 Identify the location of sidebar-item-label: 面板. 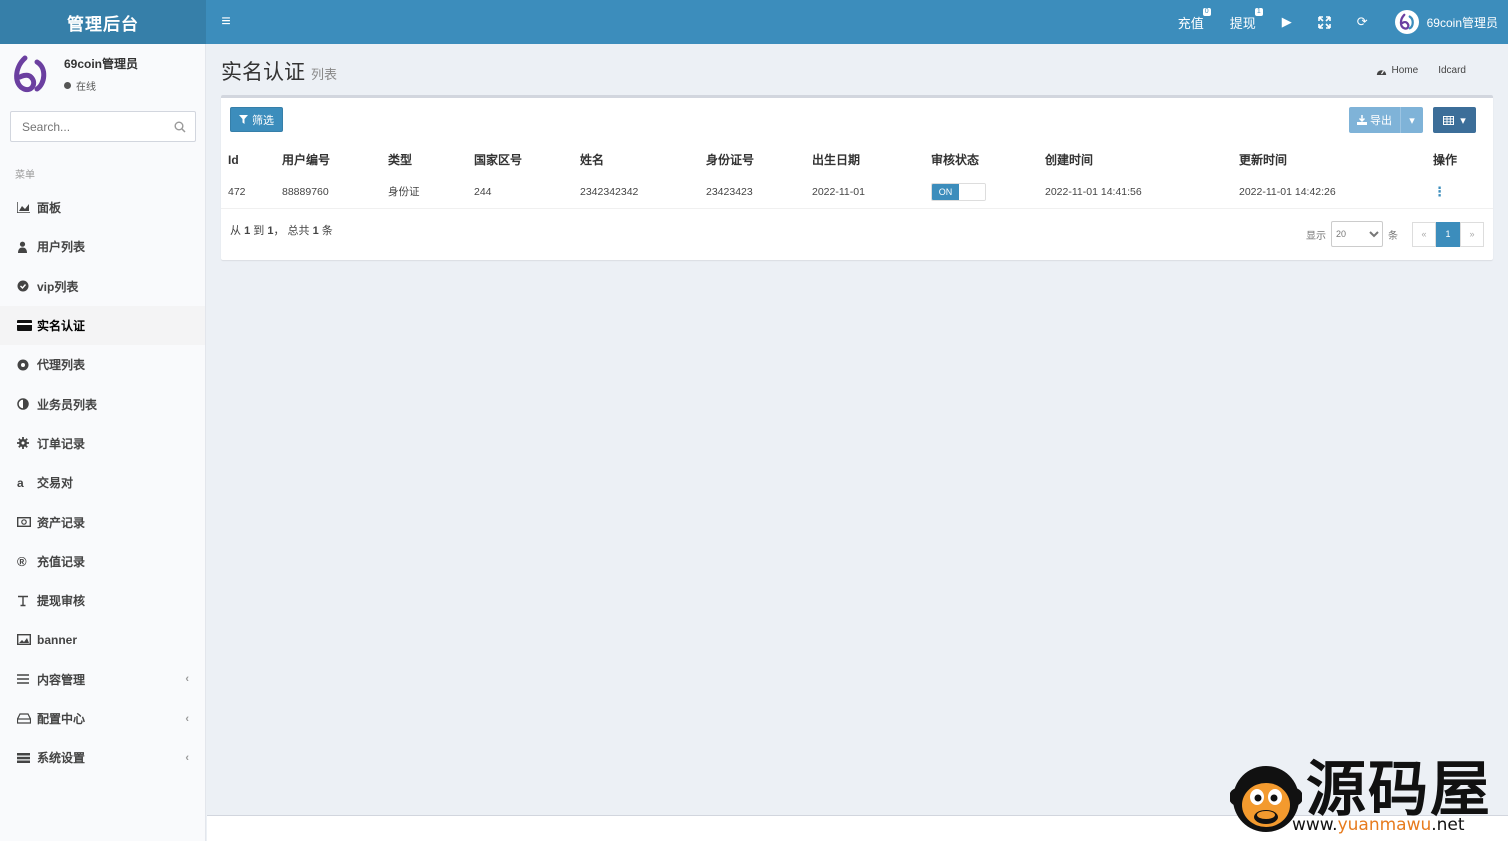
(49, 208).